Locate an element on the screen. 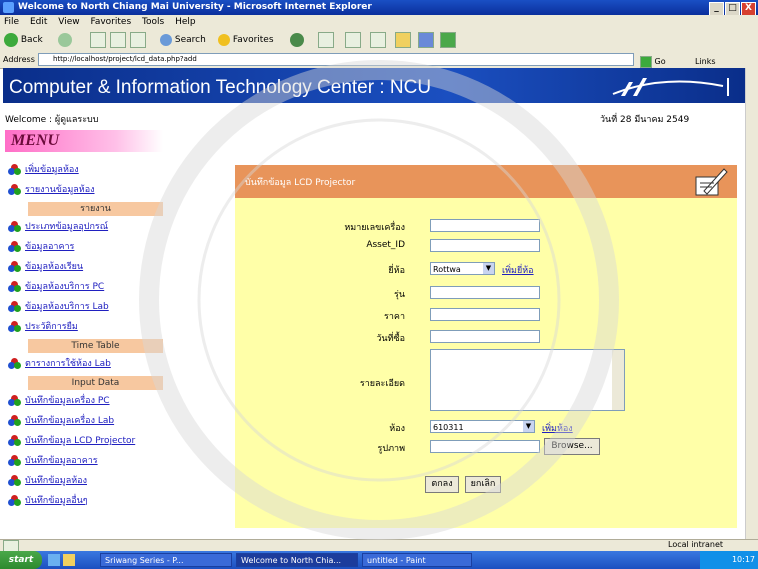  brand-select-value: Rottwa is located at coordinates (447, 269).